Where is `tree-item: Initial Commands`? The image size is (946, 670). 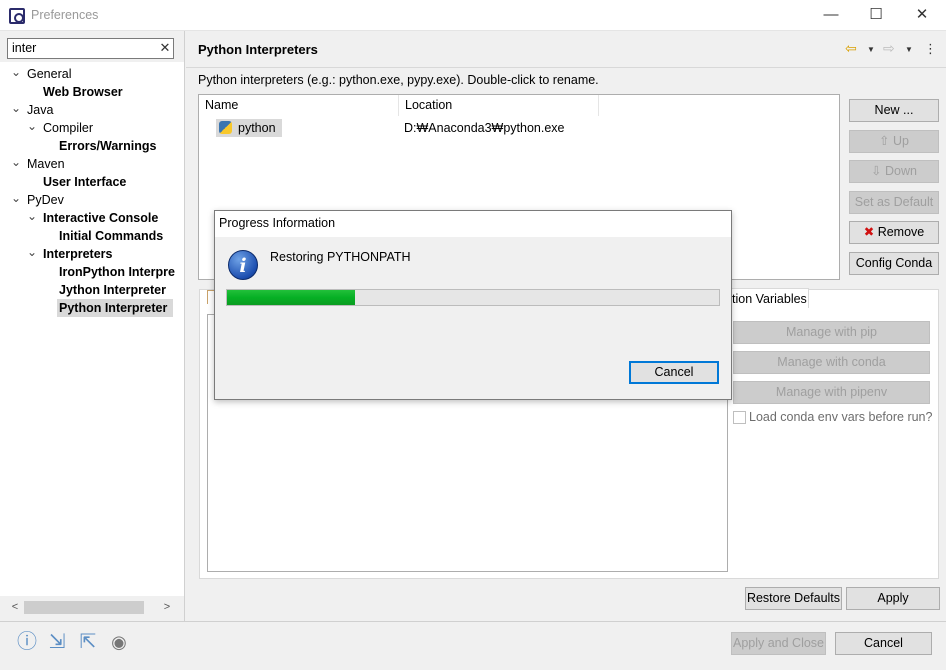 tree-item: Initial Commands is located at coordinates (111, 236).